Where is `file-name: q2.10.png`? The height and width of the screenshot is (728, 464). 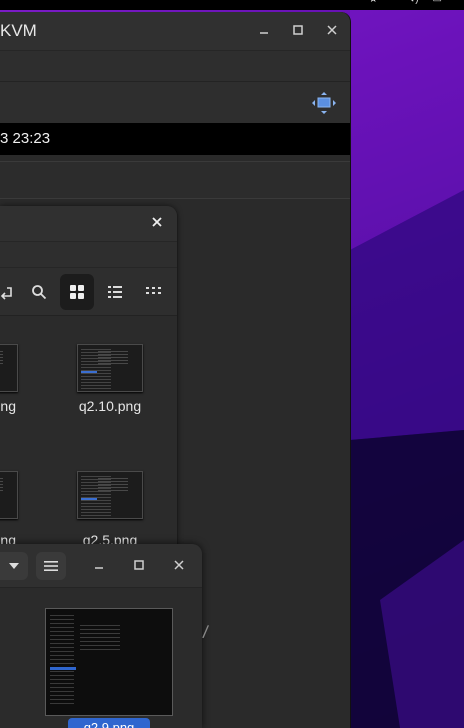 file-name: q2.10.png is located at coordinates (110, 406).